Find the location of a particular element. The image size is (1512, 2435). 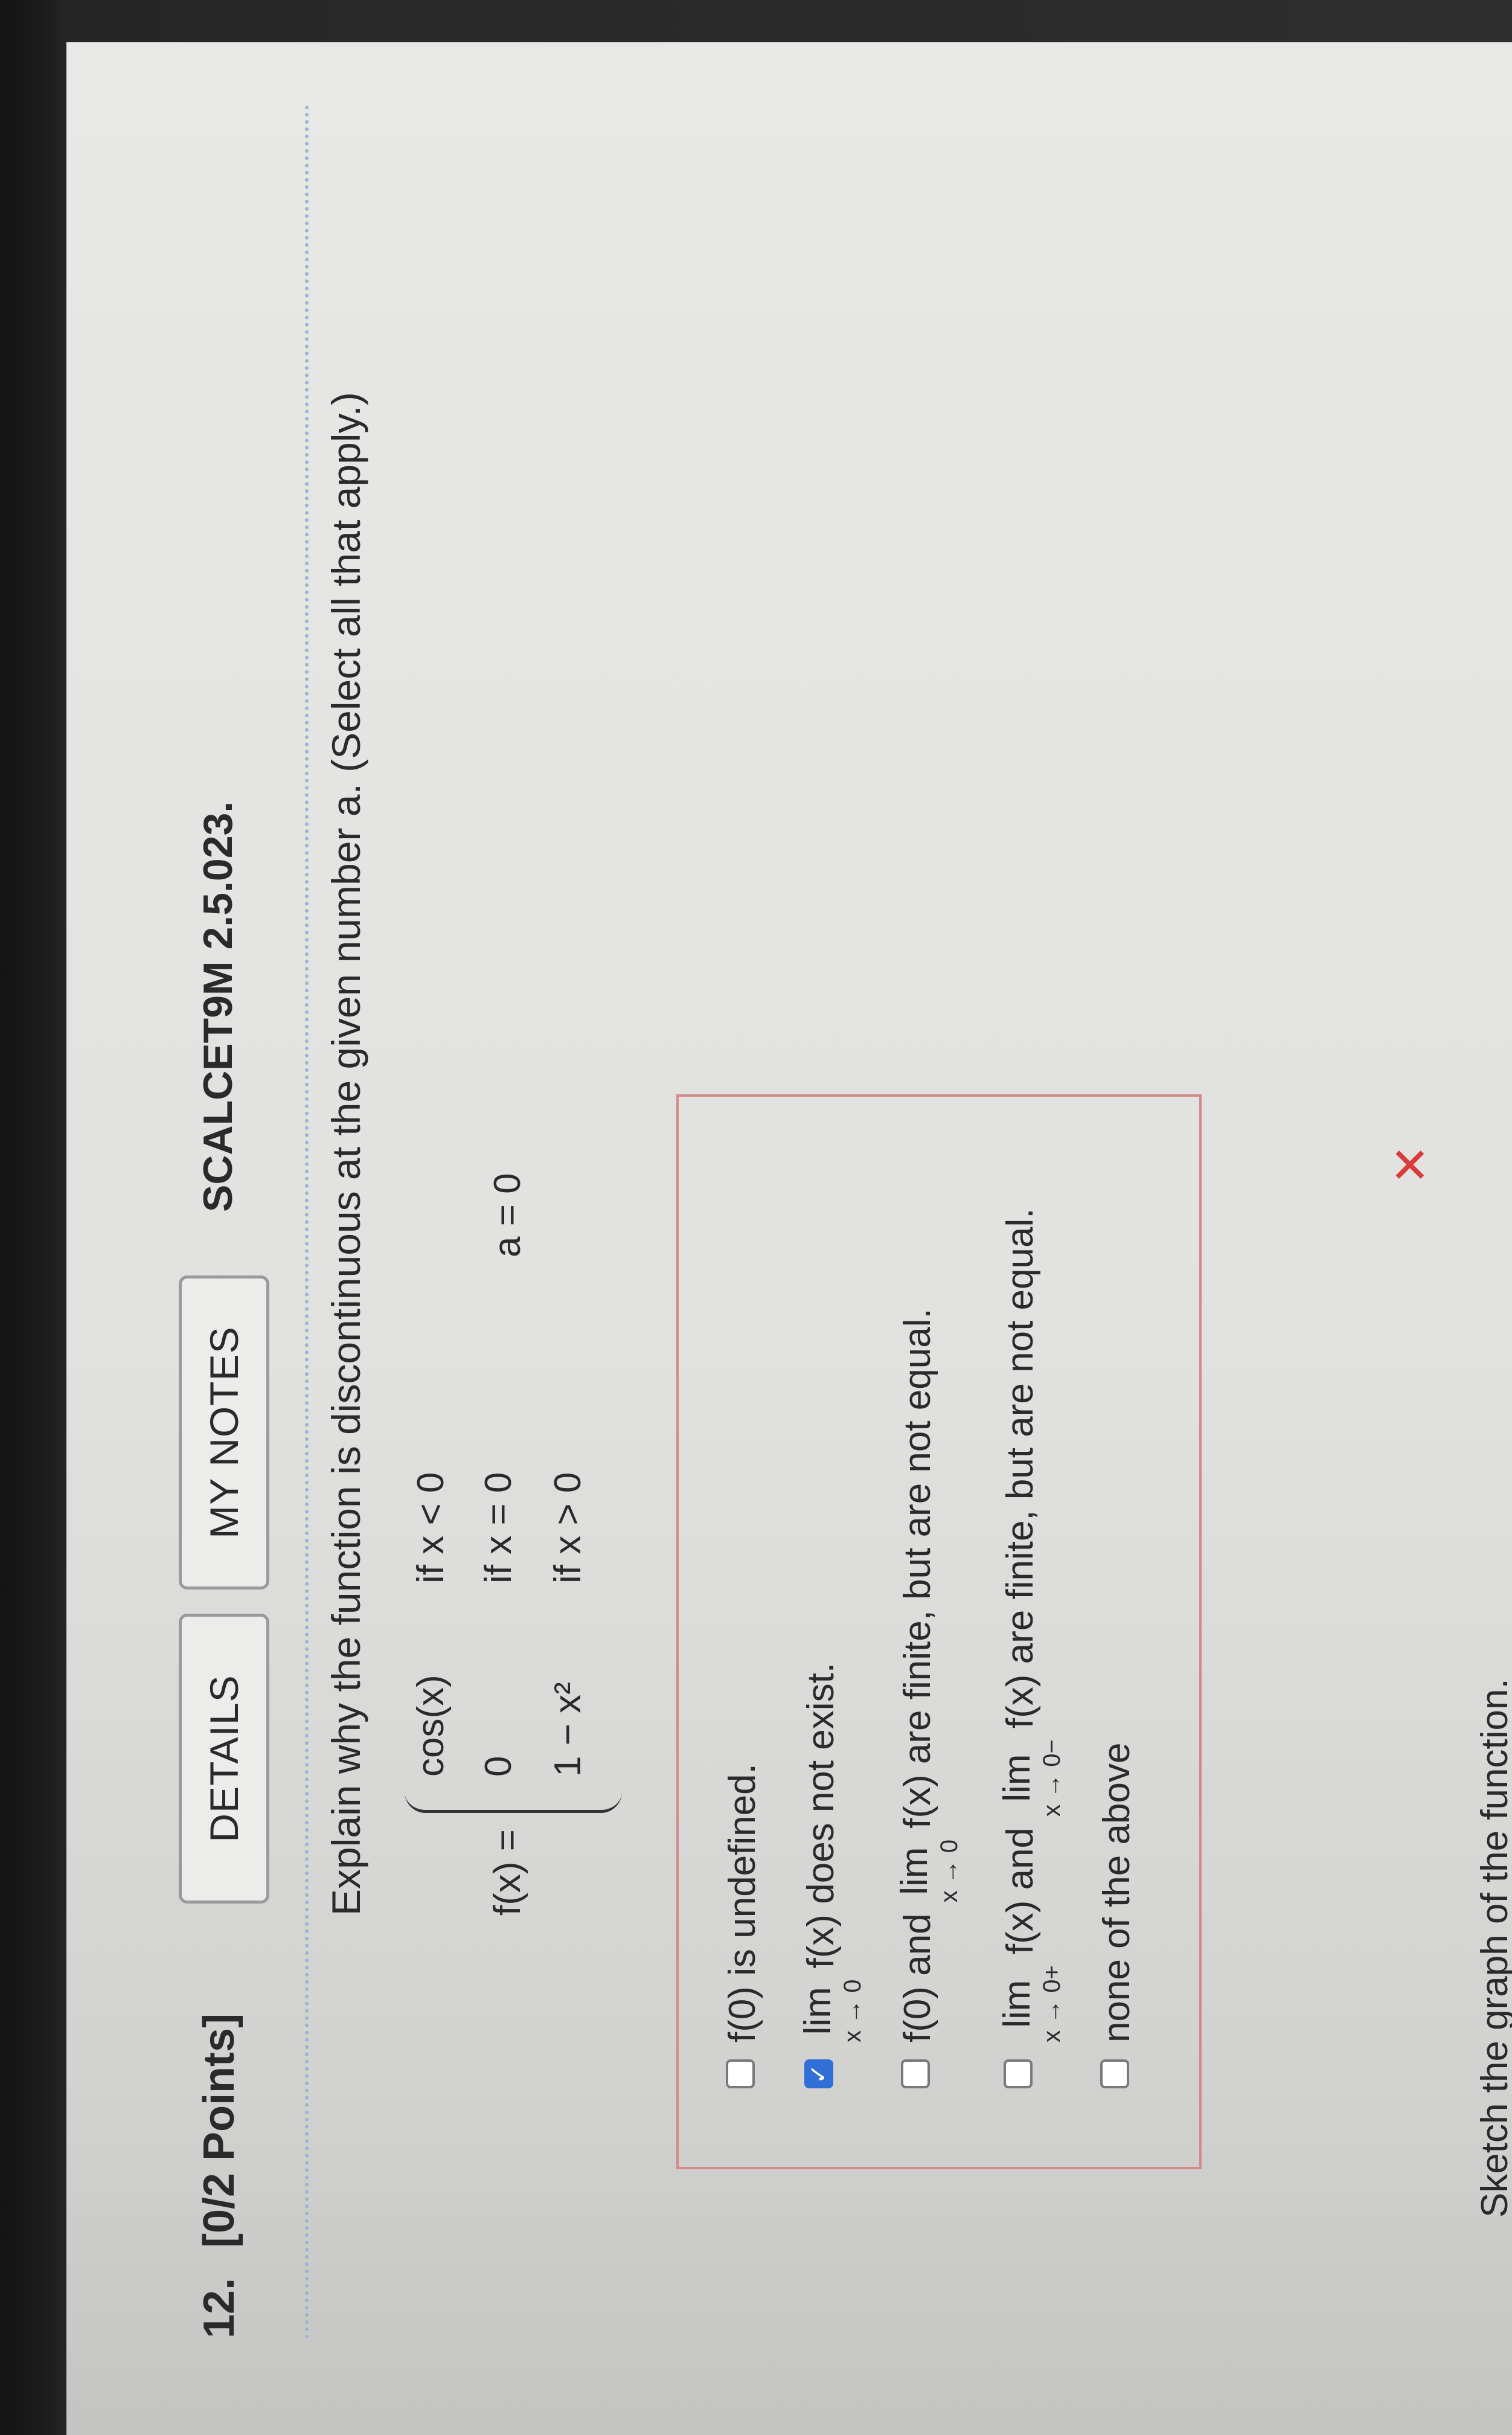

sketch-prompt: Sketch the graph of the function. is located at coordinates (1493, 1948).